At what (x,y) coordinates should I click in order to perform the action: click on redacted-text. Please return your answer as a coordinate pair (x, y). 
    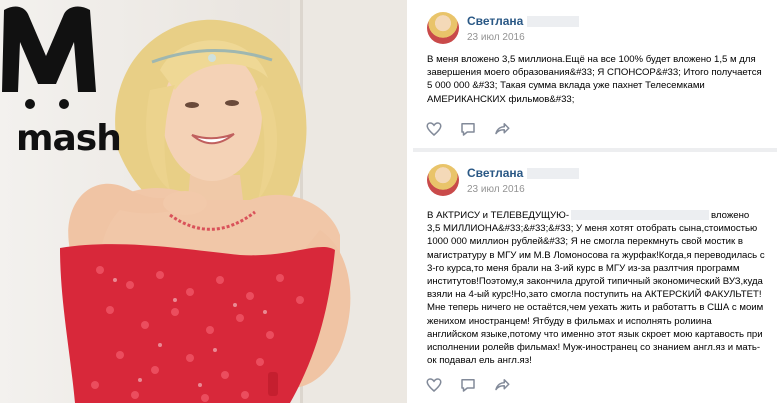
    Looking at the image, I should click on (640, 215).